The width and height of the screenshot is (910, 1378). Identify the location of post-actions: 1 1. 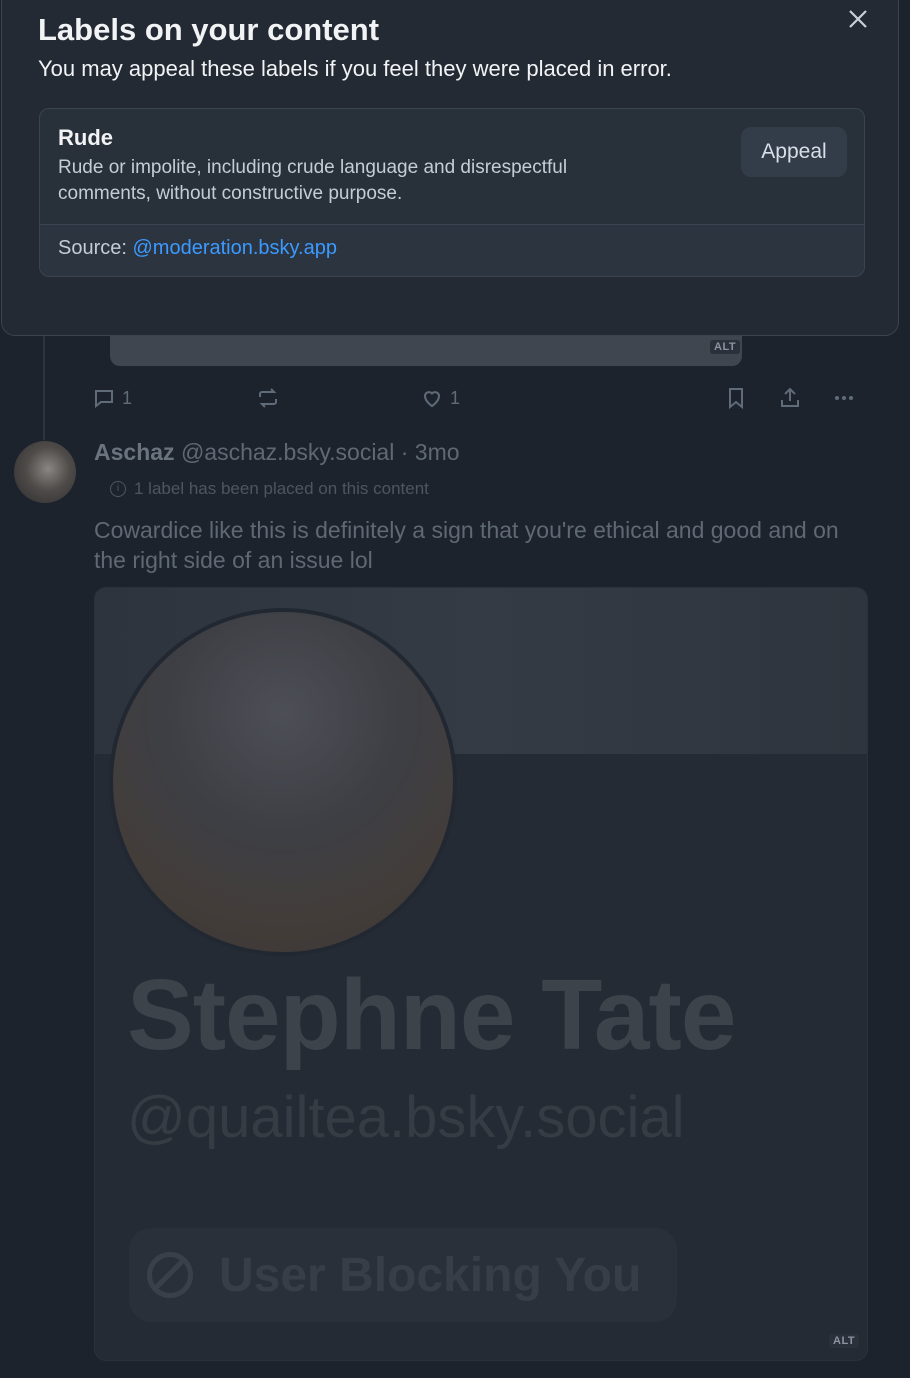
(477, 401).